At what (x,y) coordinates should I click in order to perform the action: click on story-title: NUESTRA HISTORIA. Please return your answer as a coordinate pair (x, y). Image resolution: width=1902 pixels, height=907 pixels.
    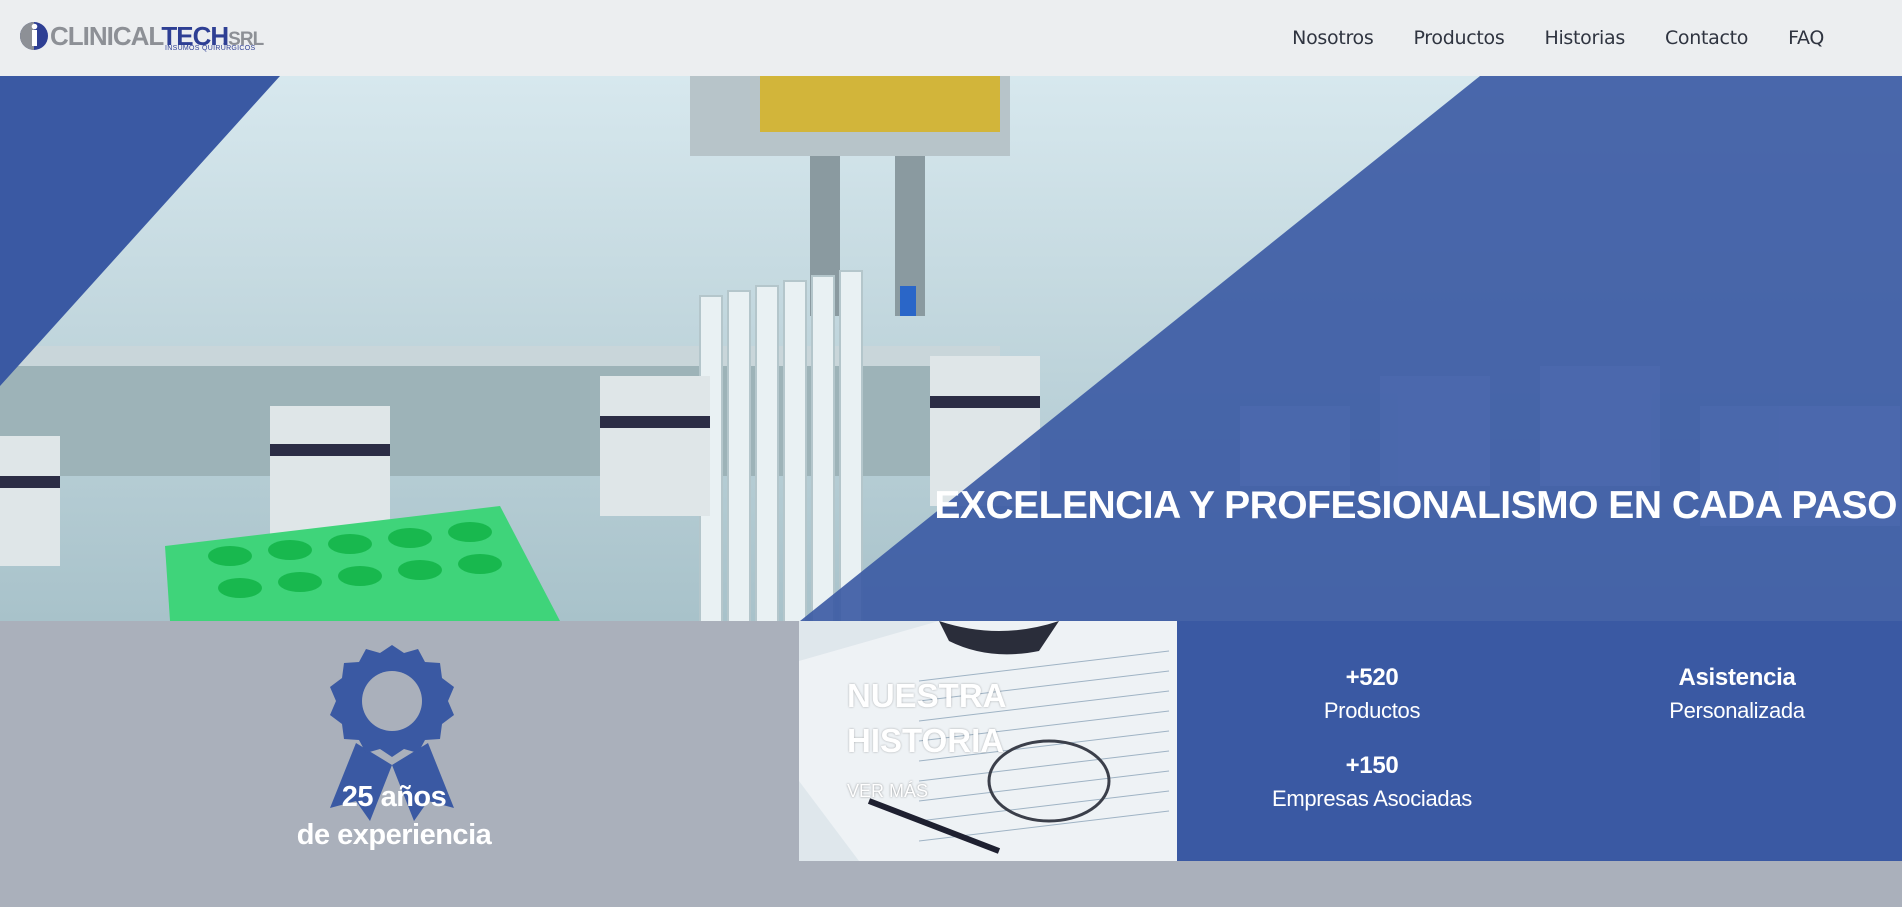
    Looking at the image, I should click on (947, 718).